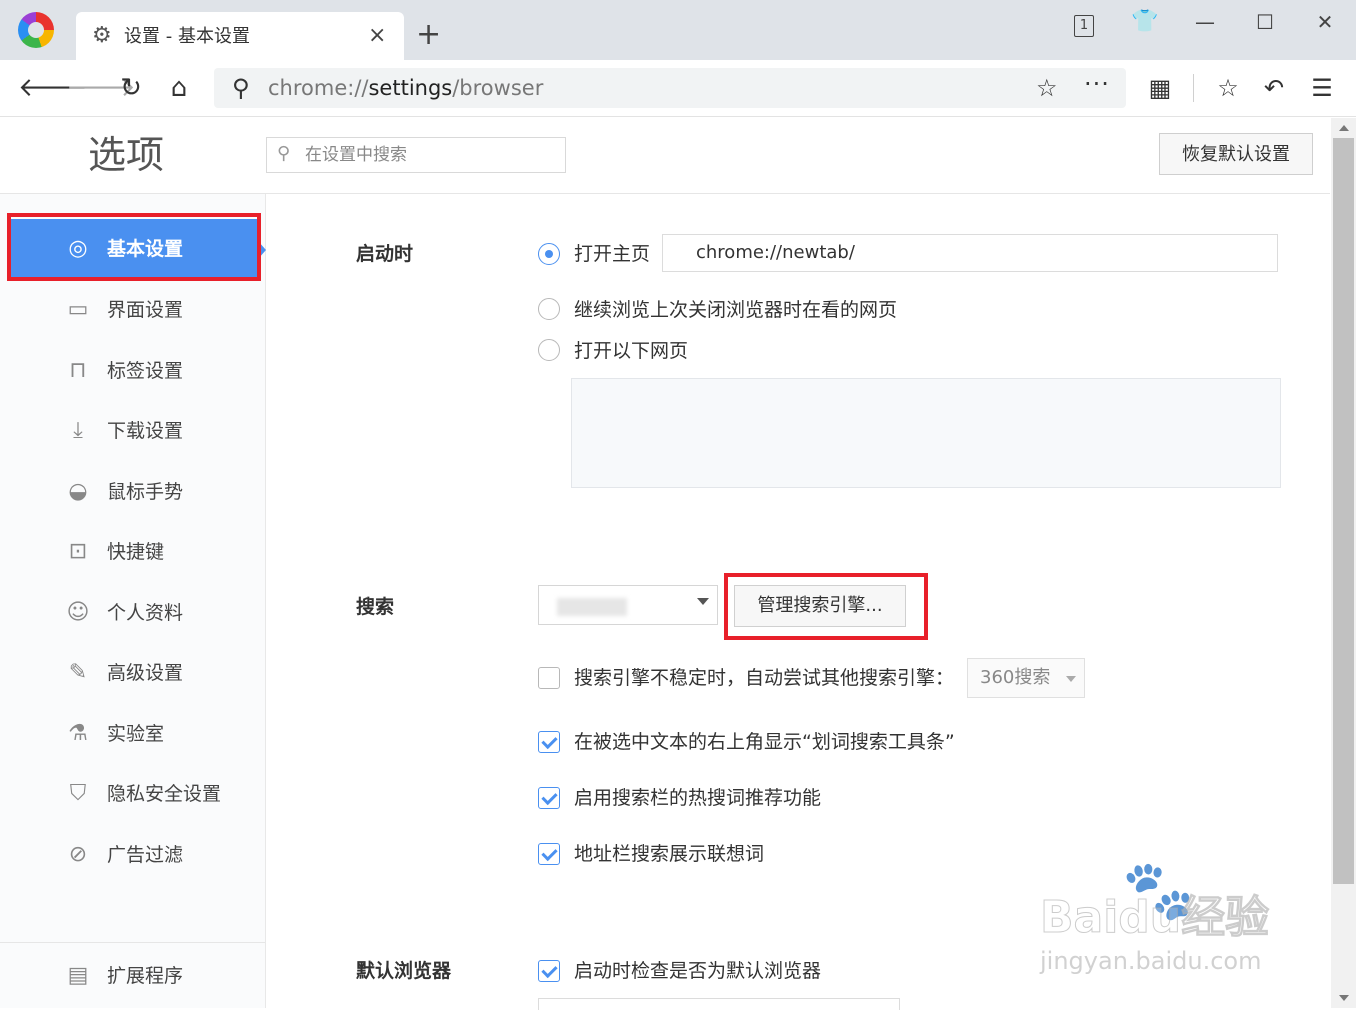  Describe the element at coordinates (404, 971) in the screenshot. I see `default-browser-section-label: 默认浏览器` at that location.